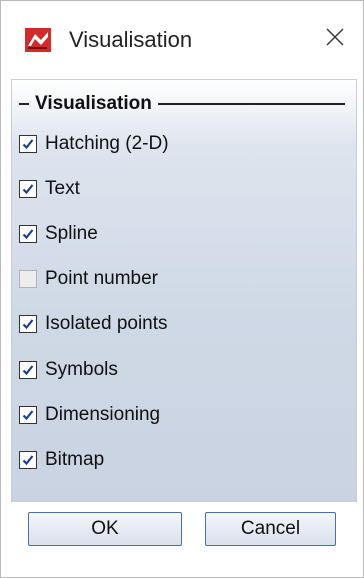 The width and height of the screenshot is (364, 578). I want to click on option-label: Symbols, so click(81, 369).